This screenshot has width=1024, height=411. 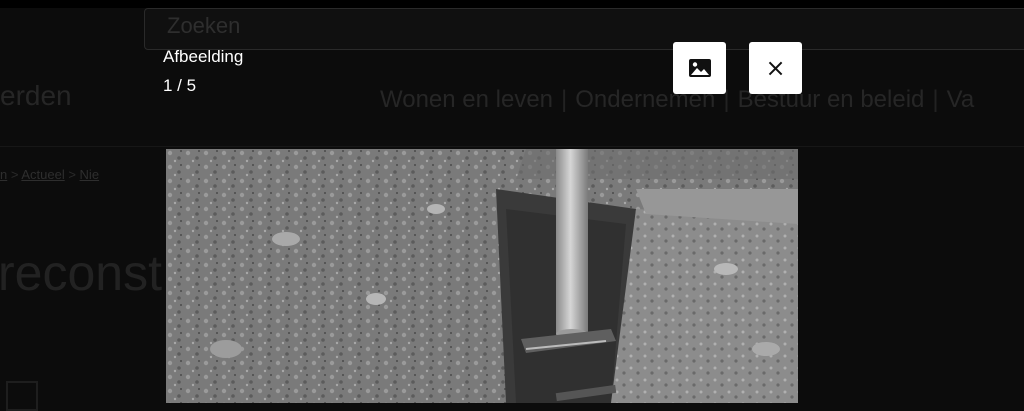 What do you see at coordinates (584, 29) in the screenshot?
I see `search-field: Zoeken` at bounding box center [584, 29].